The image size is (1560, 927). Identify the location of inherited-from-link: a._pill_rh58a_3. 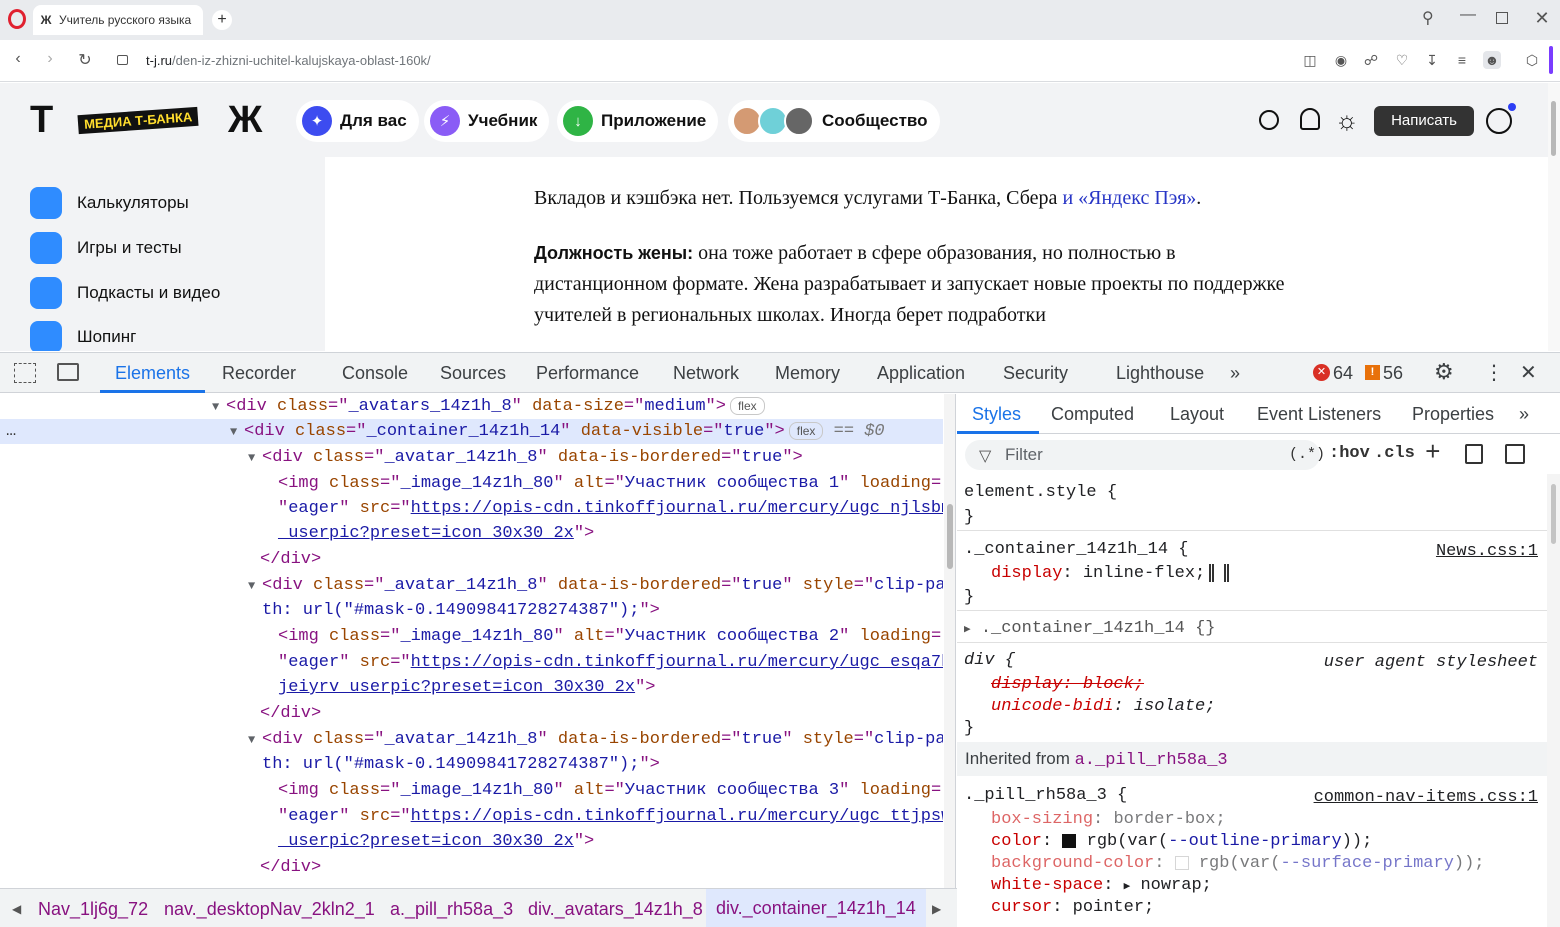
(1151, 760).